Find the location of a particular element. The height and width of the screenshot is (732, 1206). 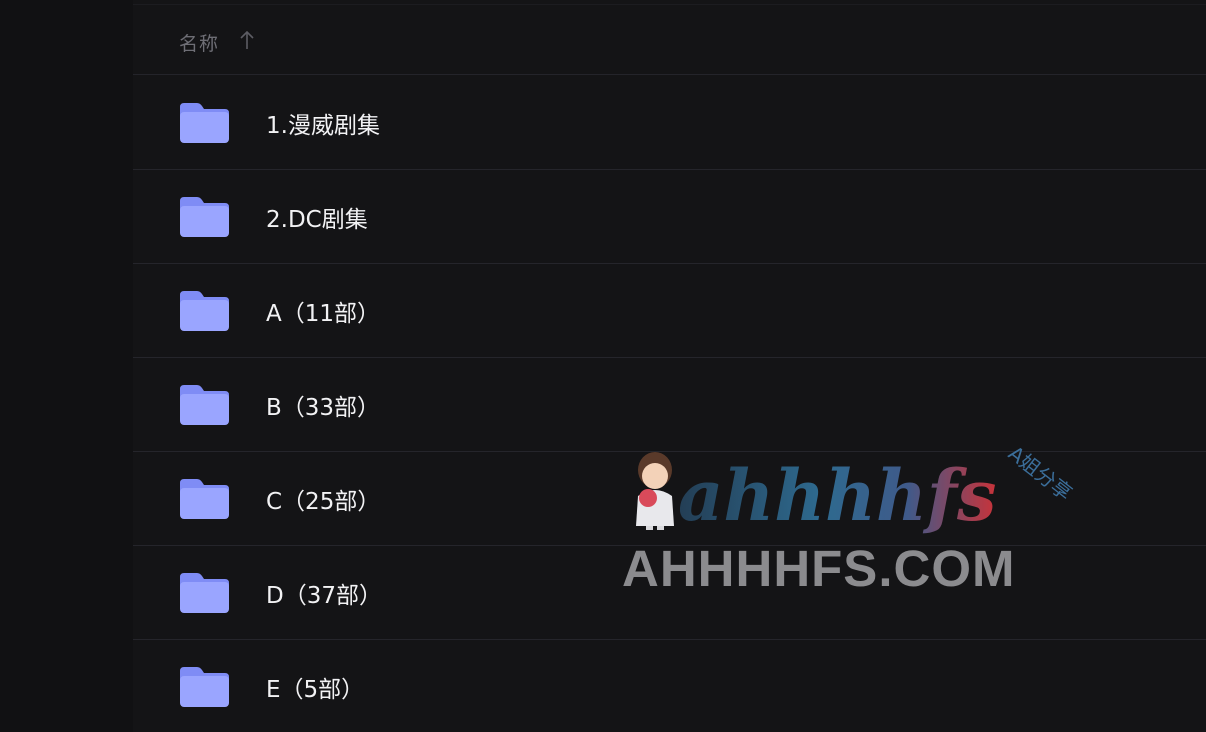

folder-row: 2.DC剧集 is located at coordinates (669, 217).